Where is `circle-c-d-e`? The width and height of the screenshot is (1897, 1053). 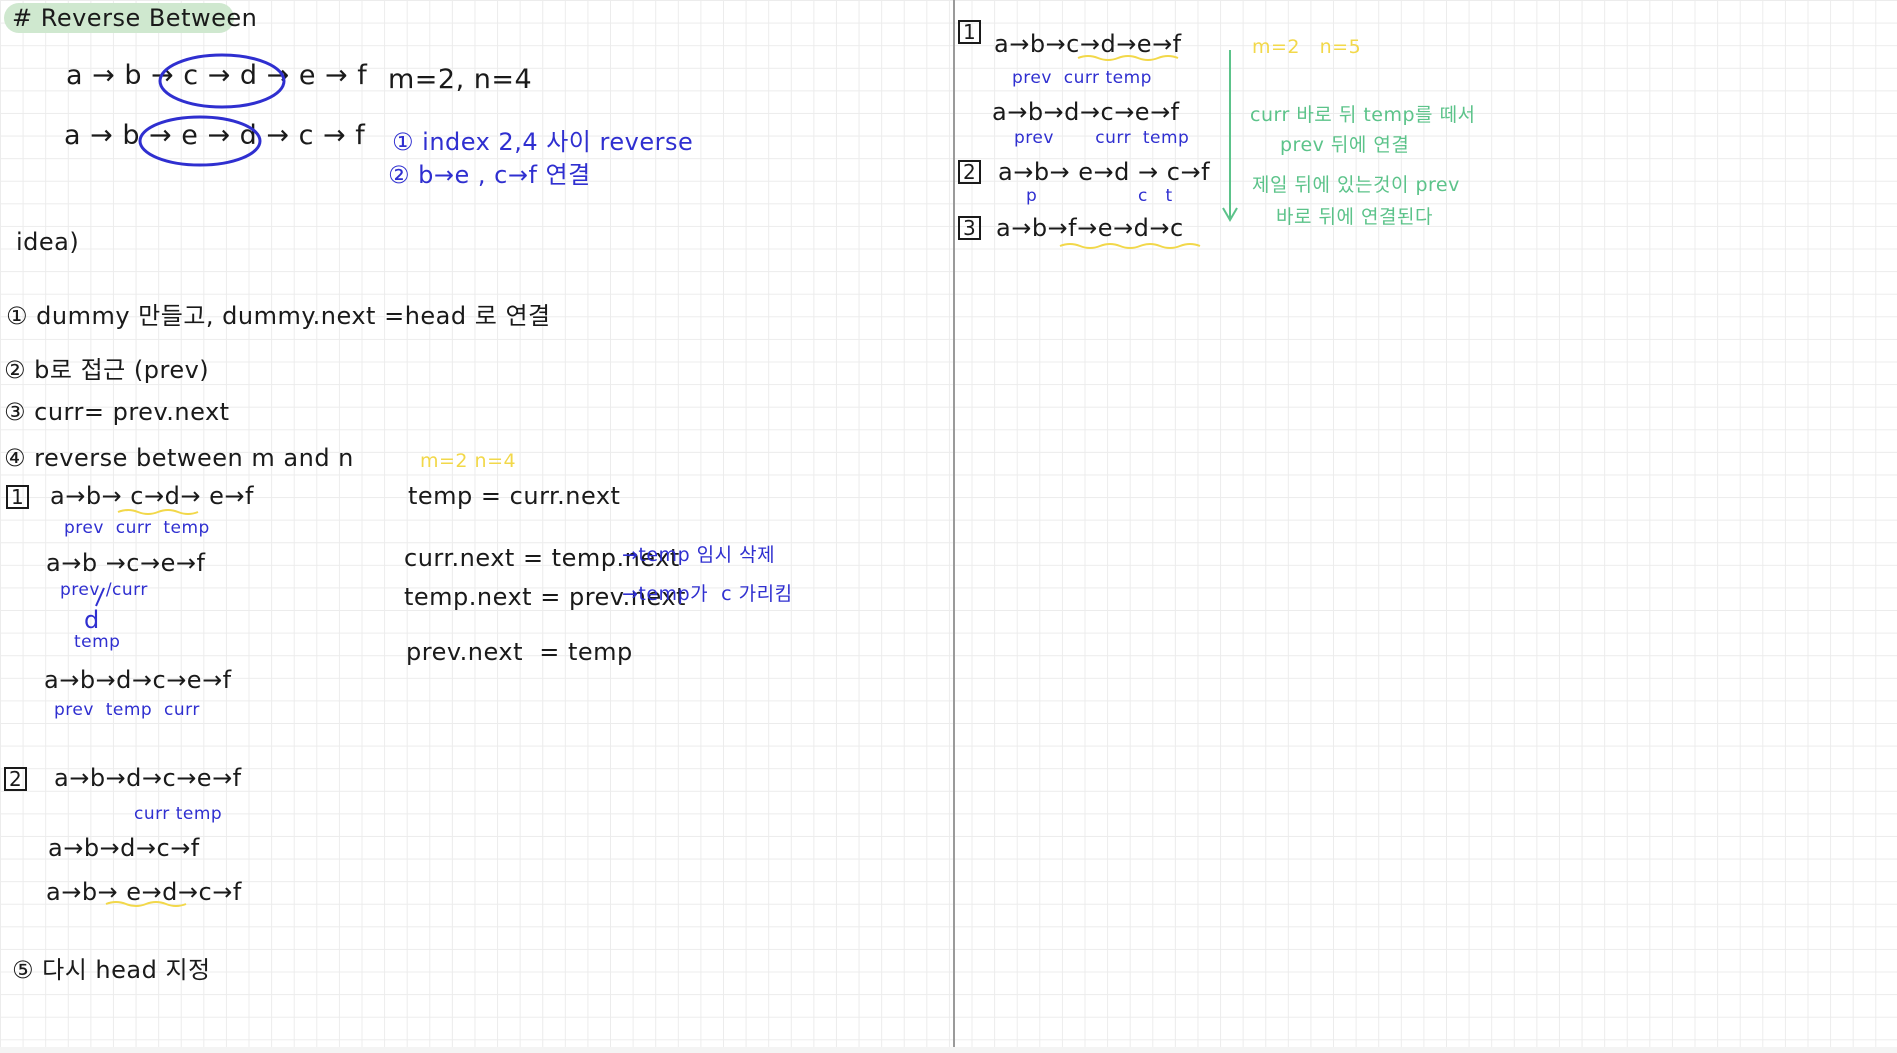
circle-c-d-e is located at coordinates (222, 81).